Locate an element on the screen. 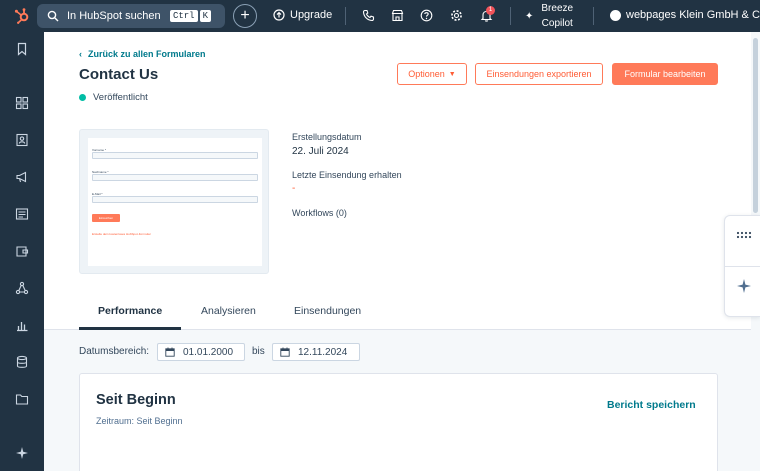 The width and height of the screenshot is (760, 471). back-to-forms-link: ‹ Zurück zu allen Formularen is located at coordinates (142, 54).